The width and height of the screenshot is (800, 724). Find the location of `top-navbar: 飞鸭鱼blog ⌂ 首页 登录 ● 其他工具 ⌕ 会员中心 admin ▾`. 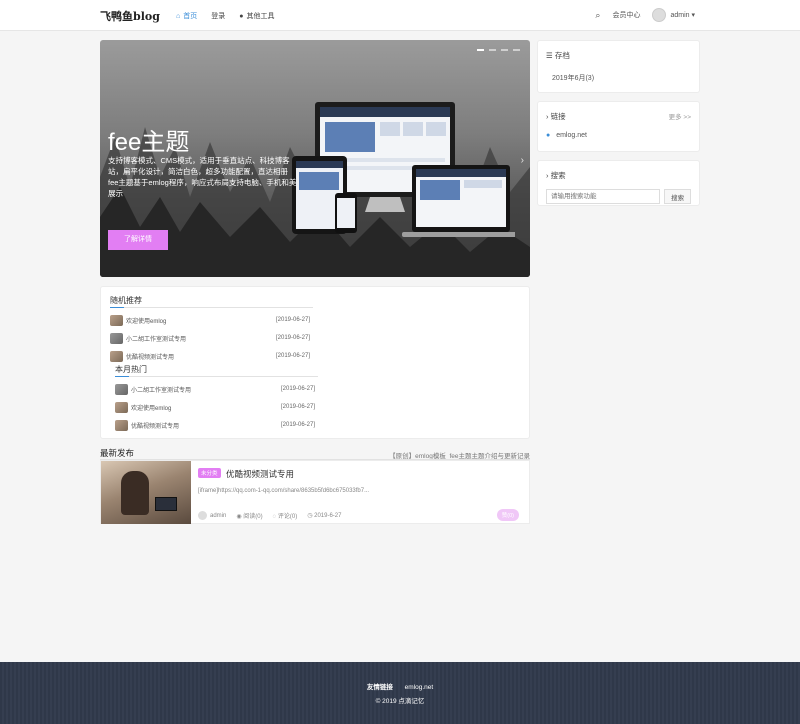

top-navbar: 飞鸭鱼blog ⌂ 首页 登录 ● 其他工具 ⌕ 会员中心 admin ▾ is located at coordinates (400, 15).